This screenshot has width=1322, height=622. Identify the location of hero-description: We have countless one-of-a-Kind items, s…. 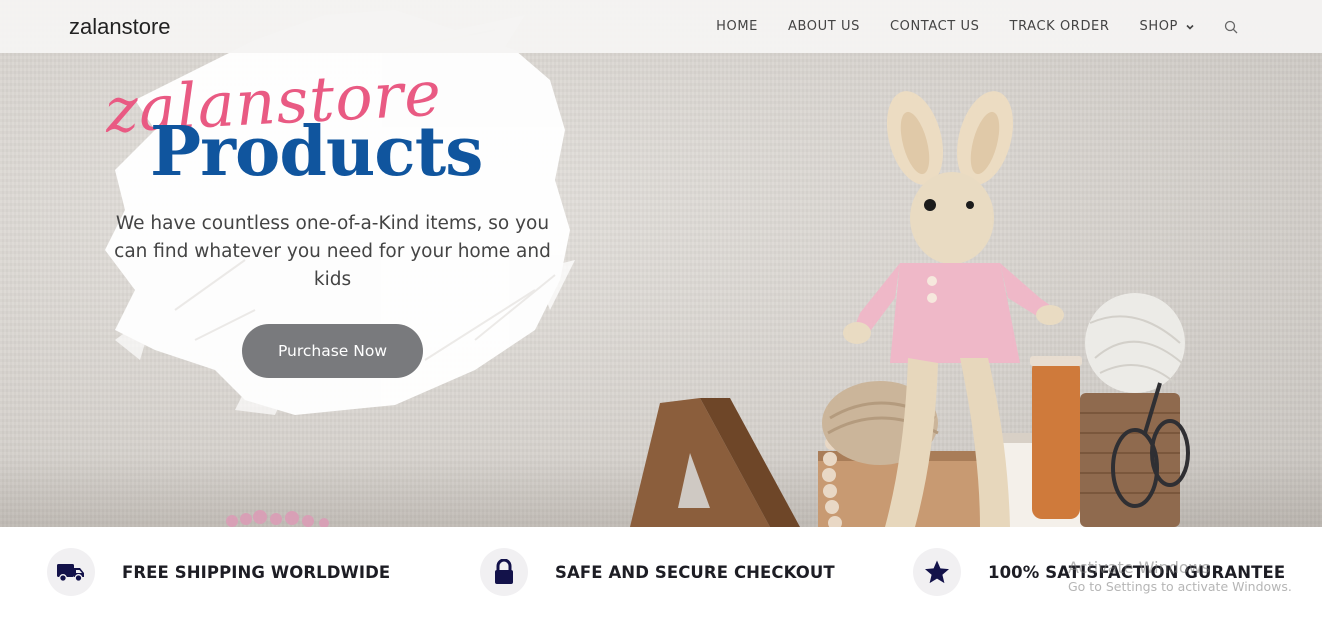
(332, 251).